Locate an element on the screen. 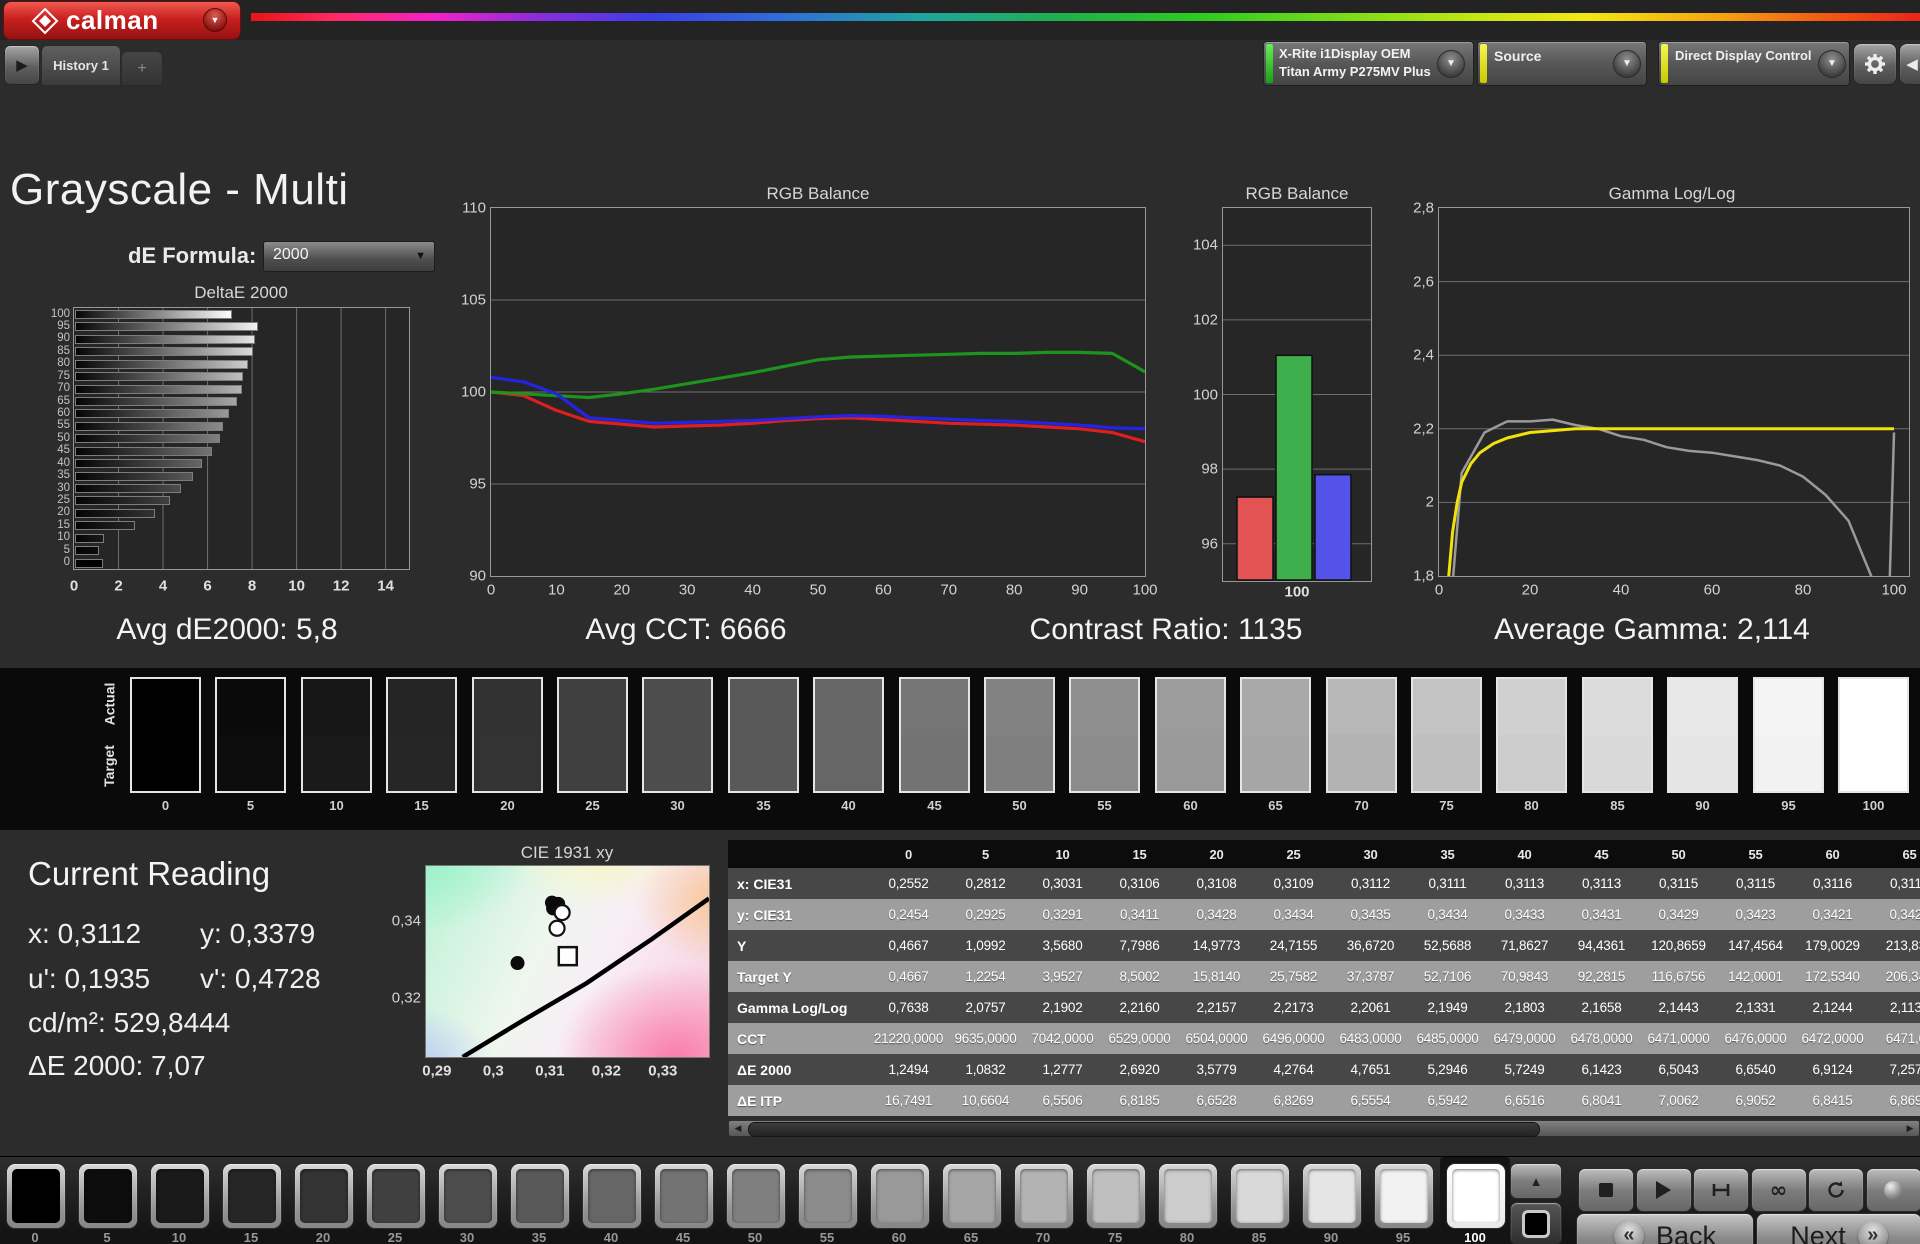  reading-u: u': 0,1935 is located at coordinates (89, 978).